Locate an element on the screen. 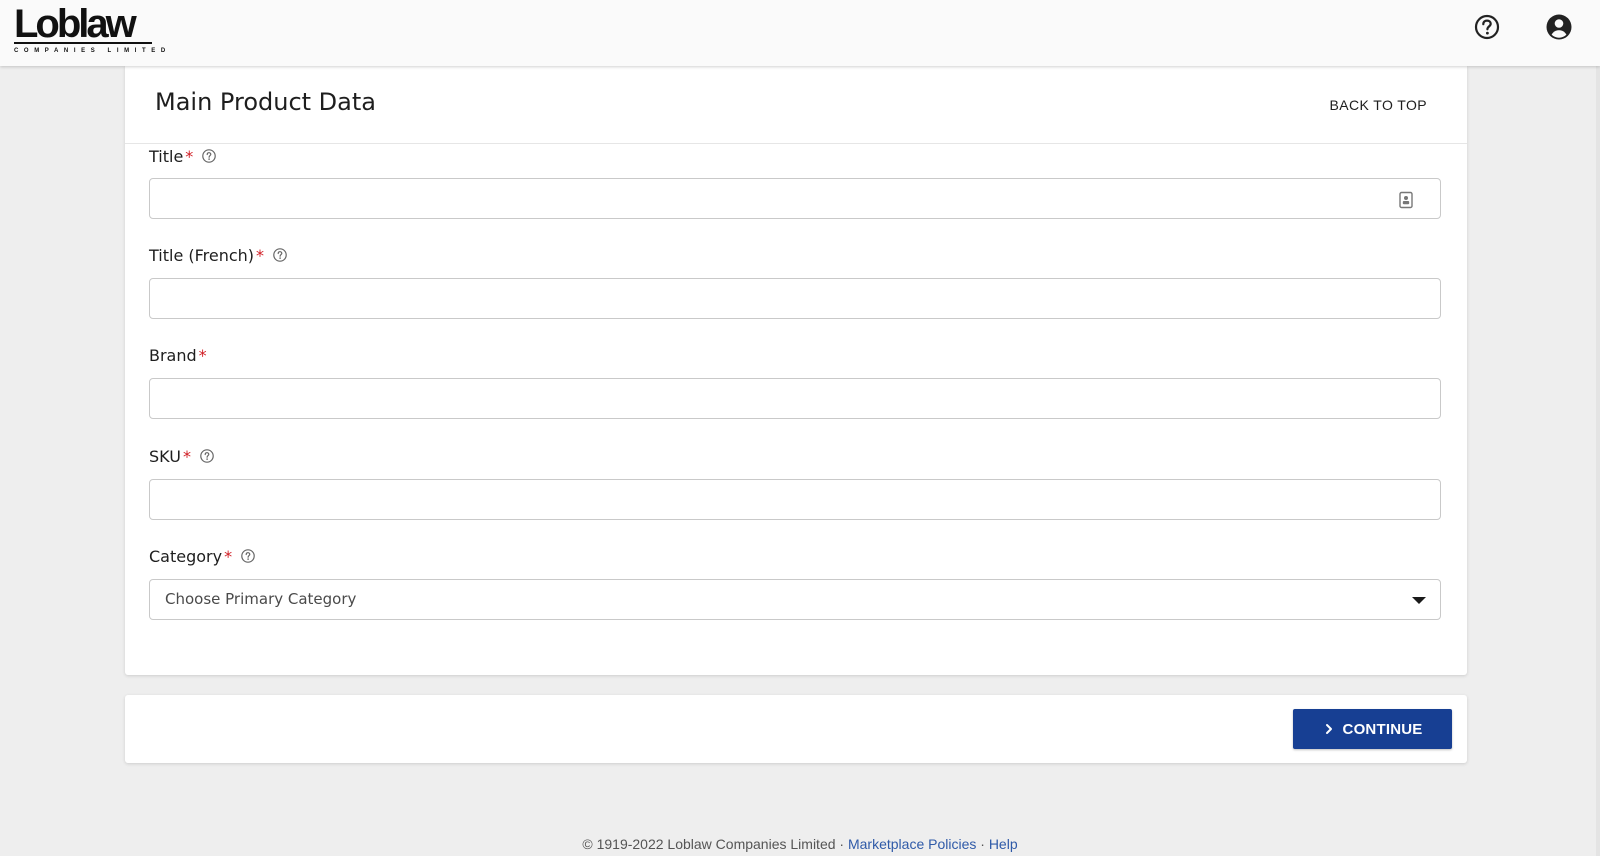  title-french-input is located at coordinates (795, 298).